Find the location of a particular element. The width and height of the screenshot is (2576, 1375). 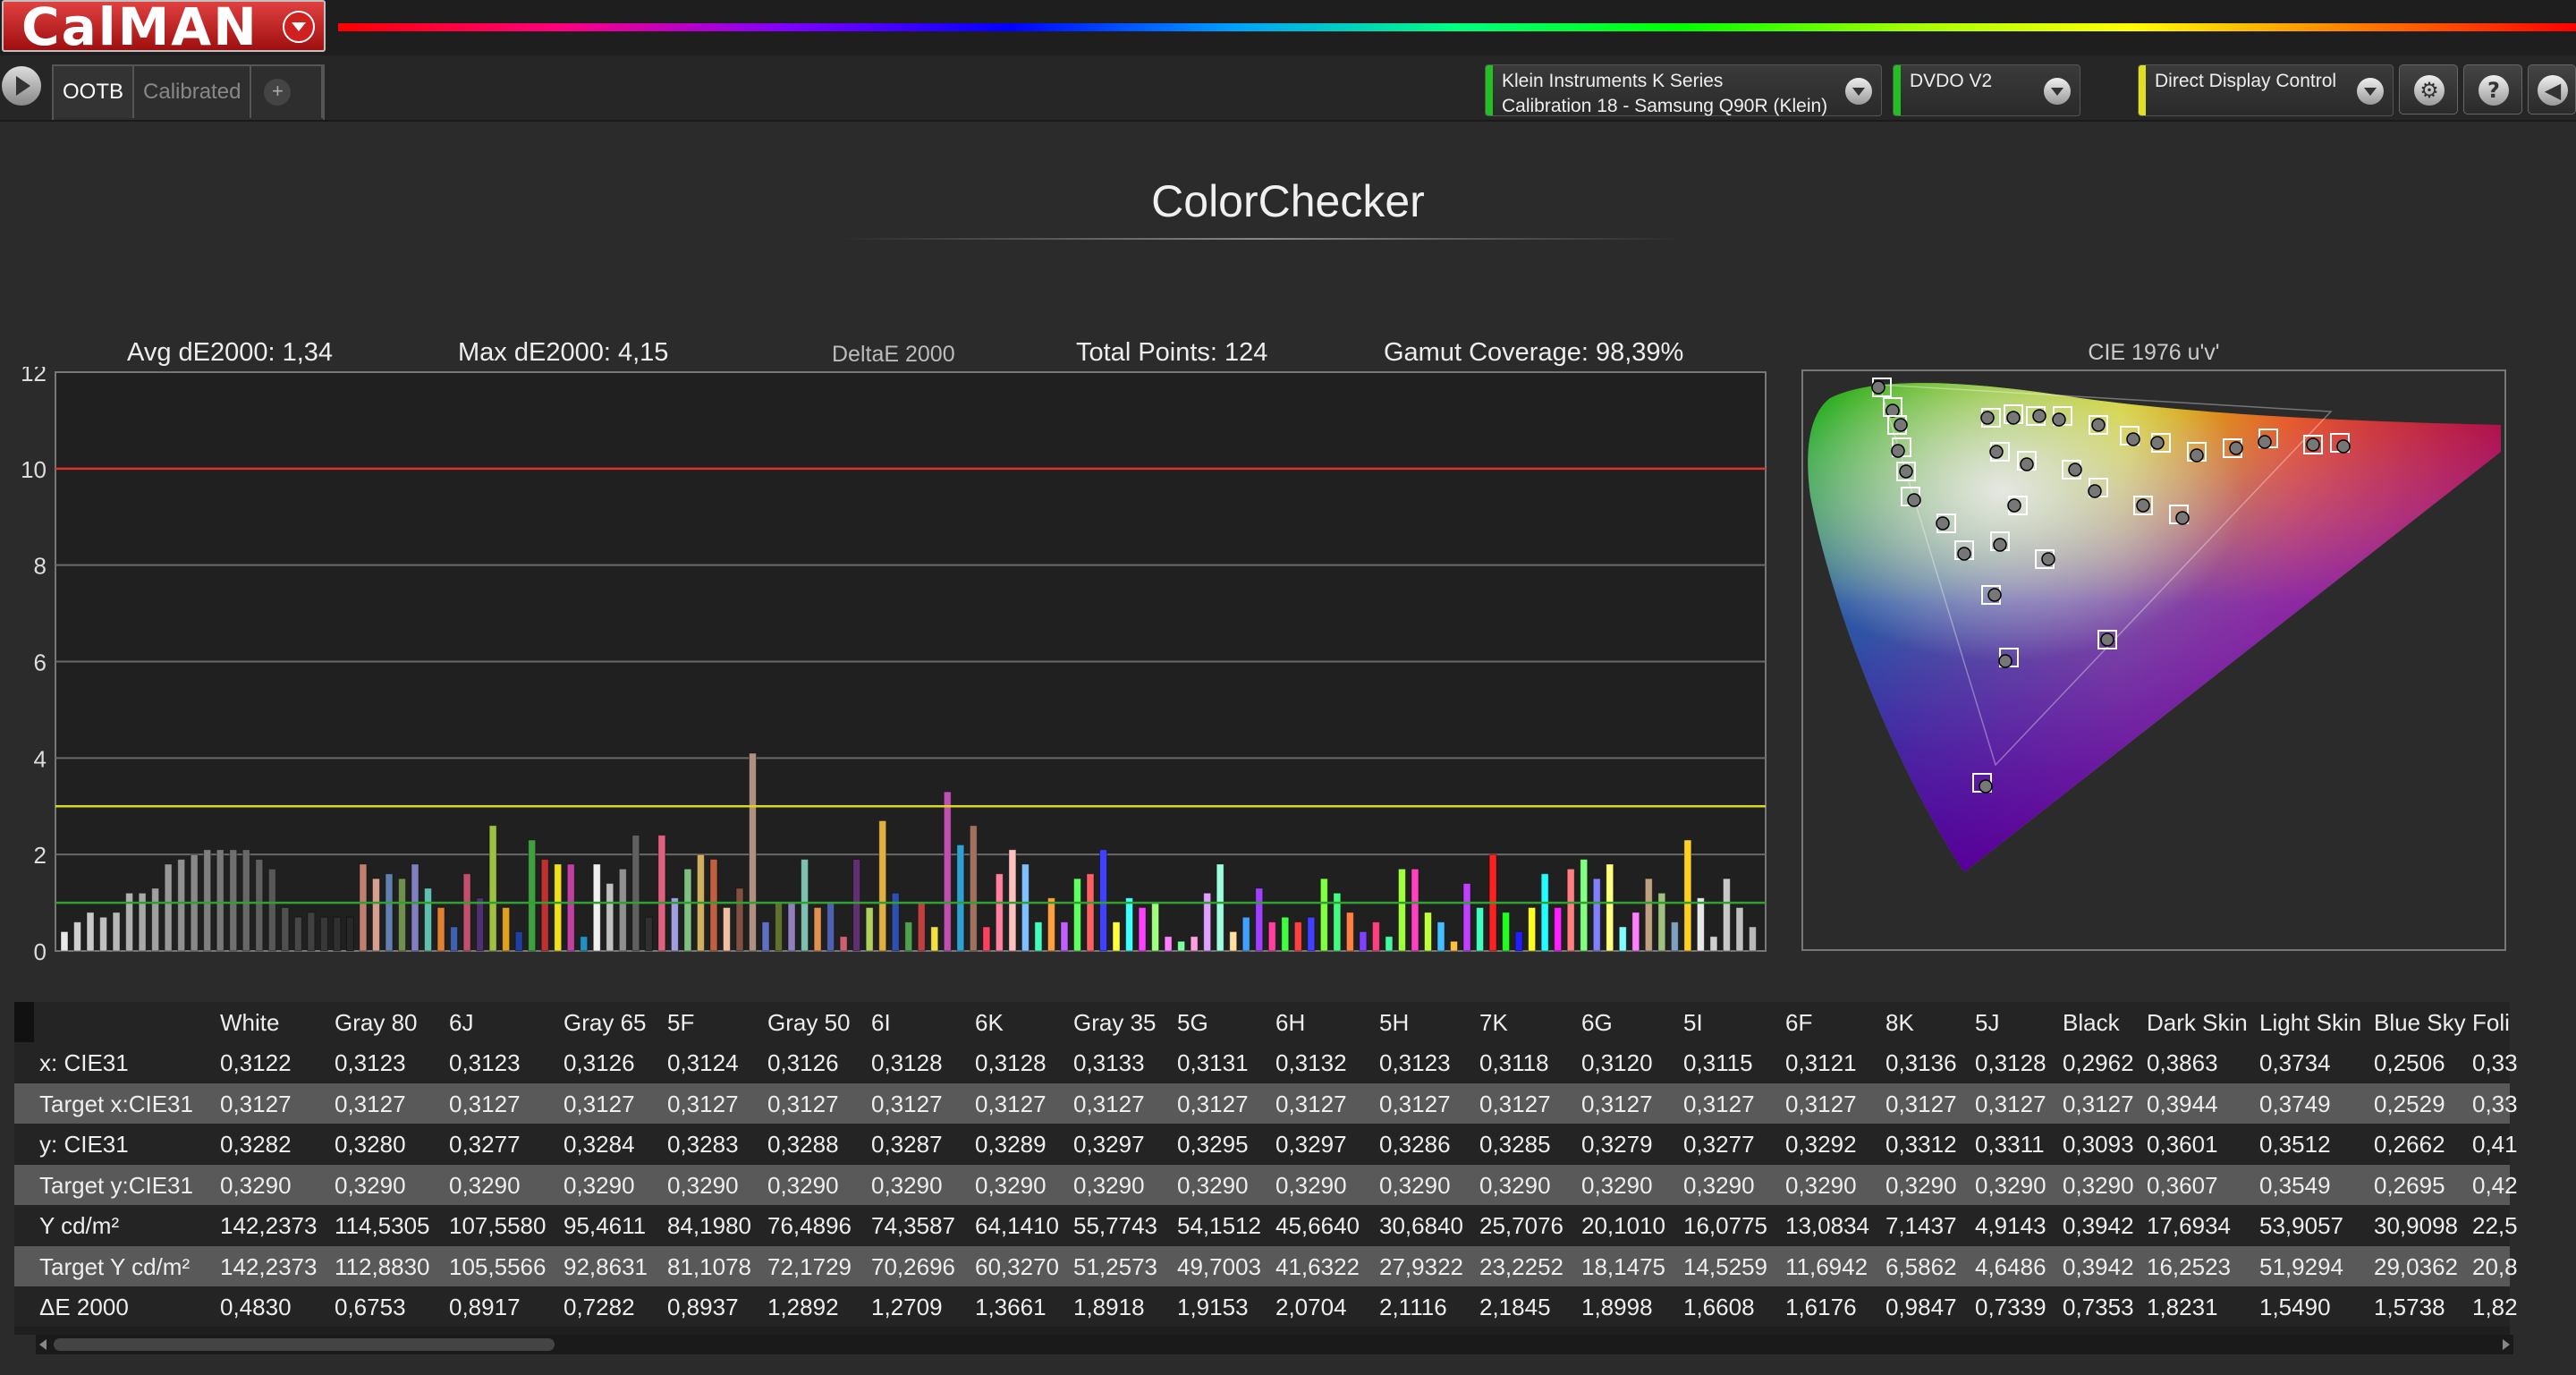

column-header: 5I is located at coordinates (1693, 1023).